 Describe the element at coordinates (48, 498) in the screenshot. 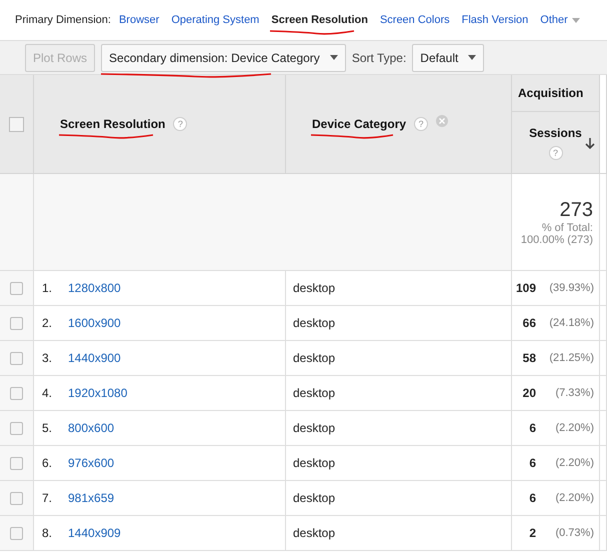

I see `row-number: 7.` at that location.